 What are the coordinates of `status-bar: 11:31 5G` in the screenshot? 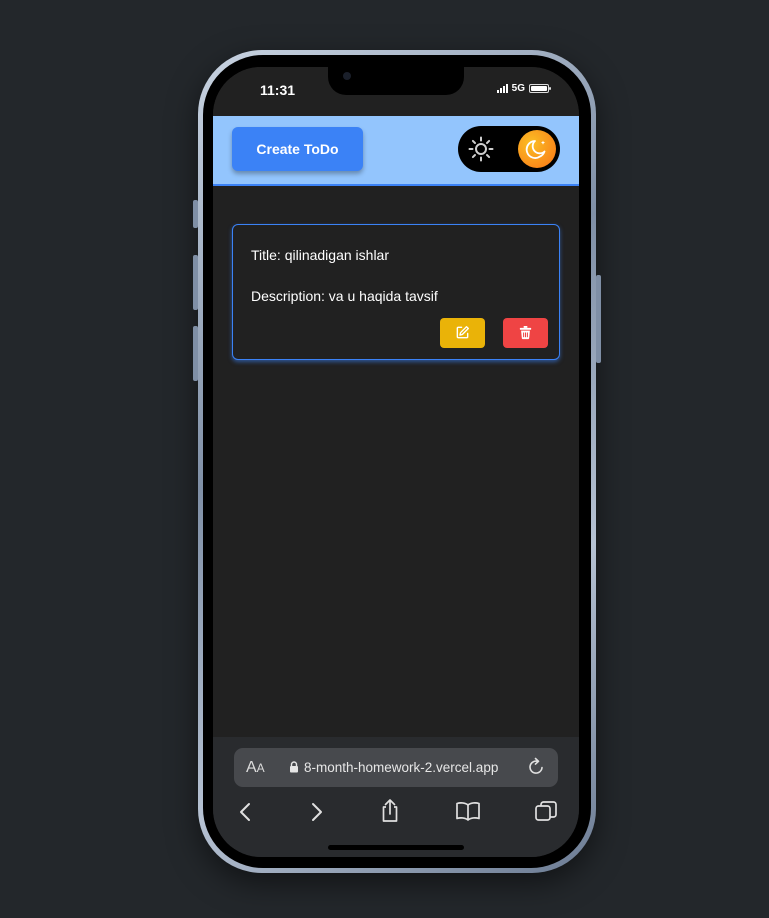 It's located at (396, 91).